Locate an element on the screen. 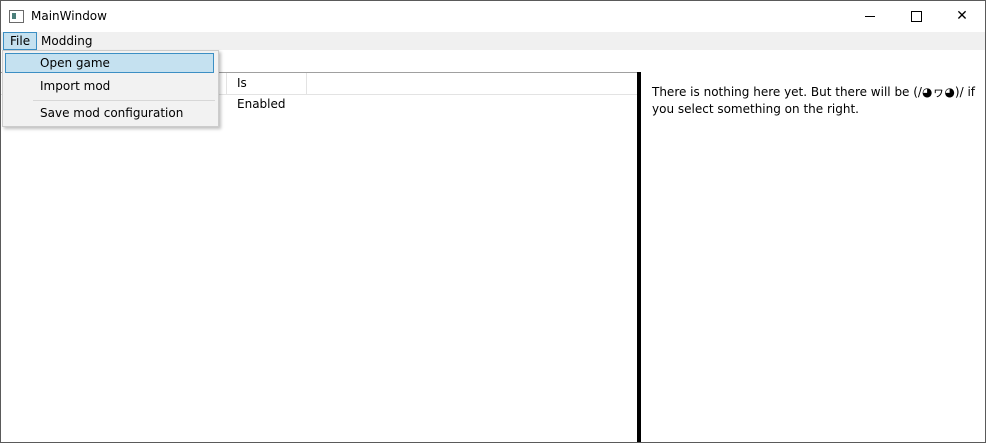 The height and width of the screenshot is (443, 986). close-icon: ✕ is located at coordinates (962, 16).